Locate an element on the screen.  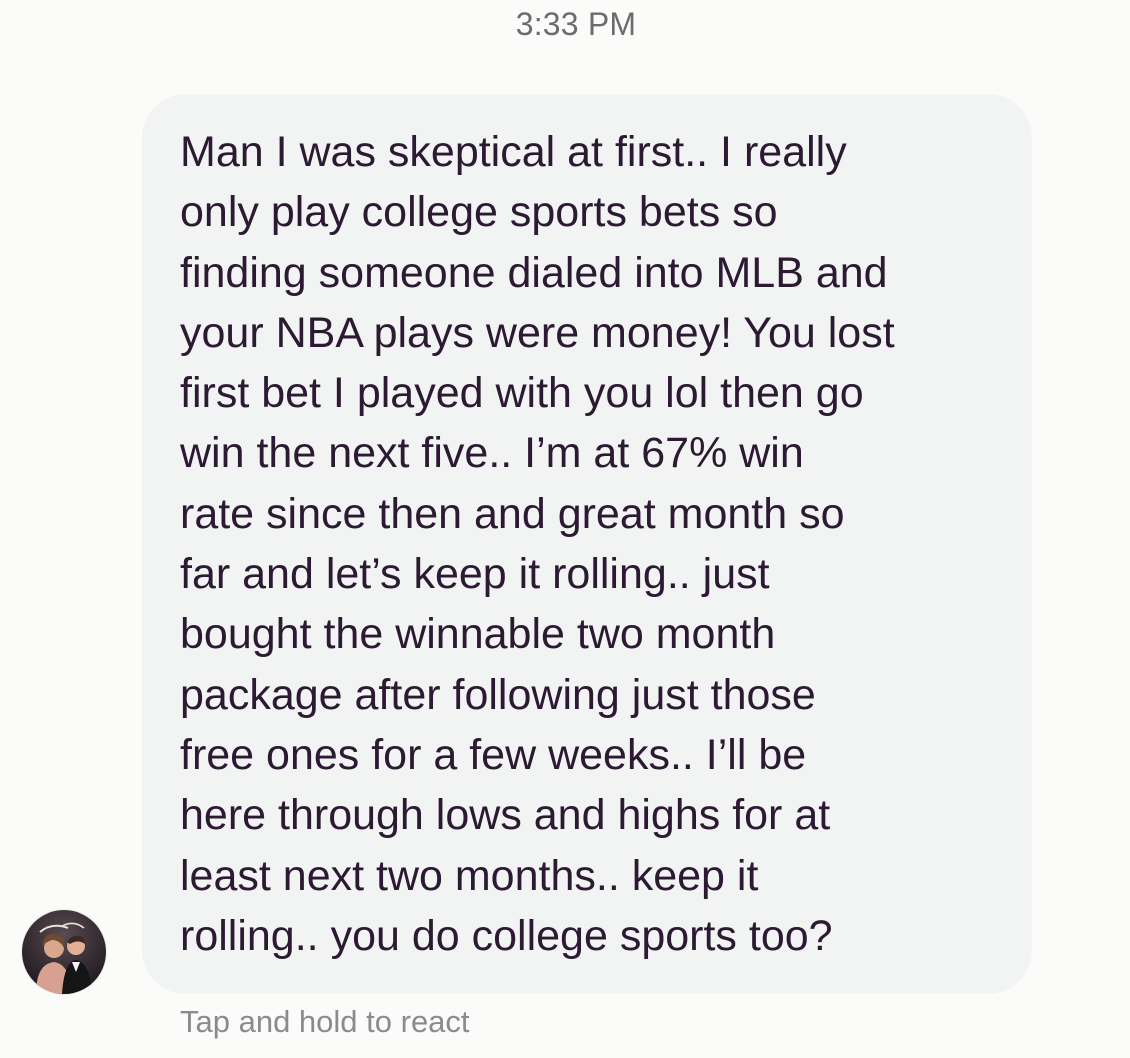
sender-avatar is located at coordinates (64, 952).